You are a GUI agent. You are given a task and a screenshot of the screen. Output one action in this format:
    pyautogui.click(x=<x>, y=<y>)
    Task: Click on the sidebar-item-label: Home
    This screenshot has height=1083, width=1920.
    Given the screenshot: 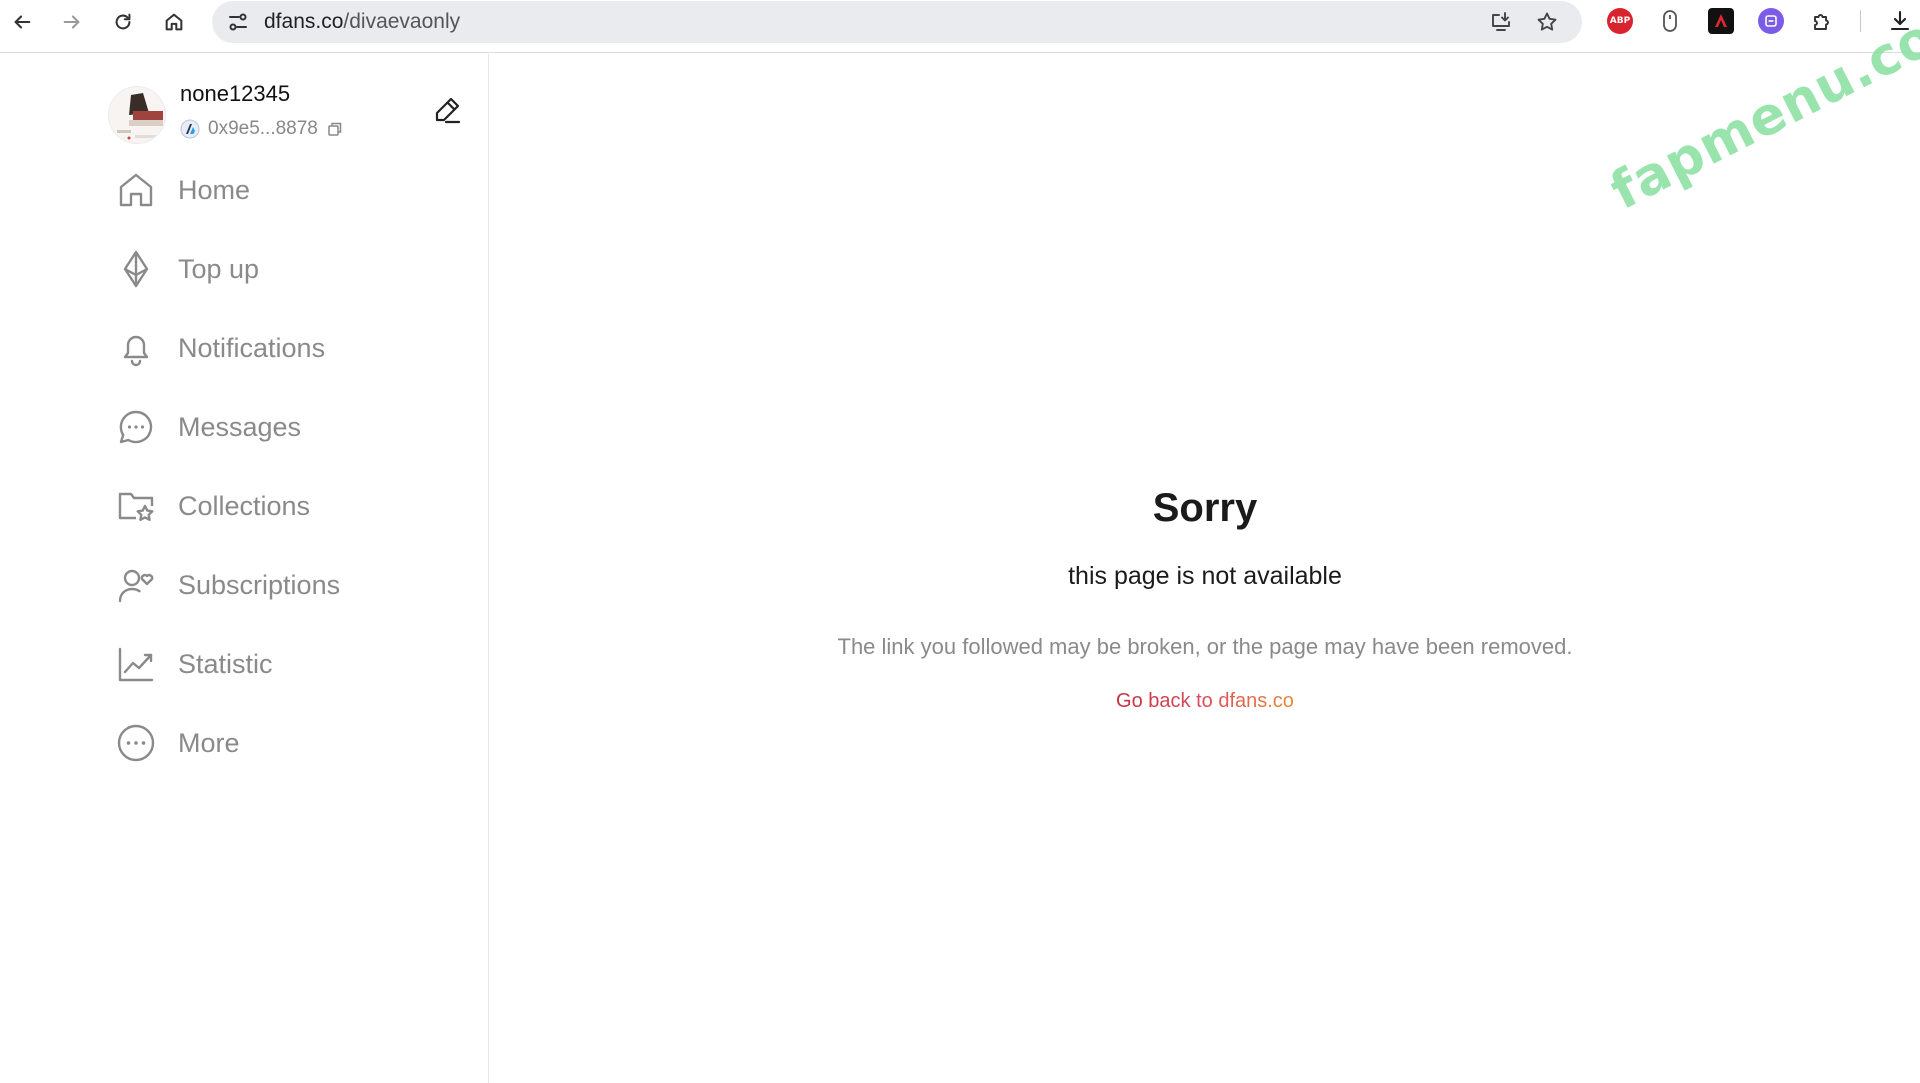 What is the action you would take?
    pyautogui.click(x=214, y=189)
    